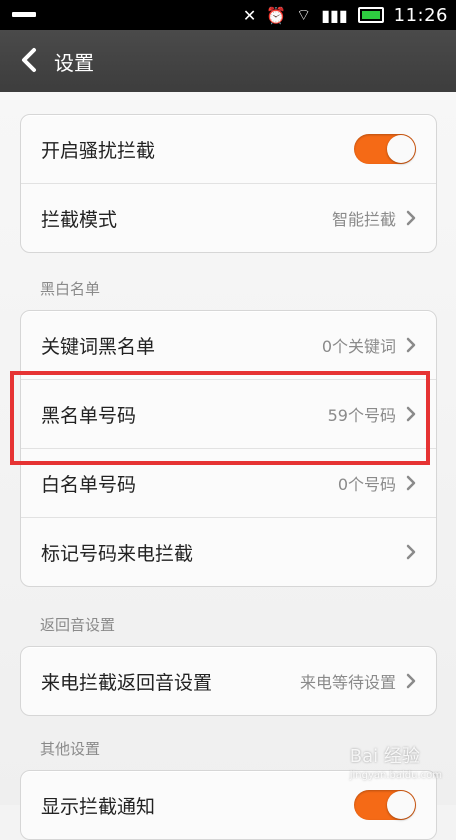 Image resolution: width=456 pixels, height=840 pixels. I want to click on watermark-subtext: jingyan.baidu.com, so click(395, 775).